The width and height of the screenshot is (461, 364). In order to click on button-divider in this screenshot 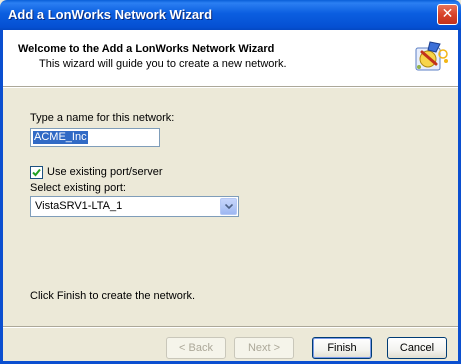, I will do `click(230, 327)`.